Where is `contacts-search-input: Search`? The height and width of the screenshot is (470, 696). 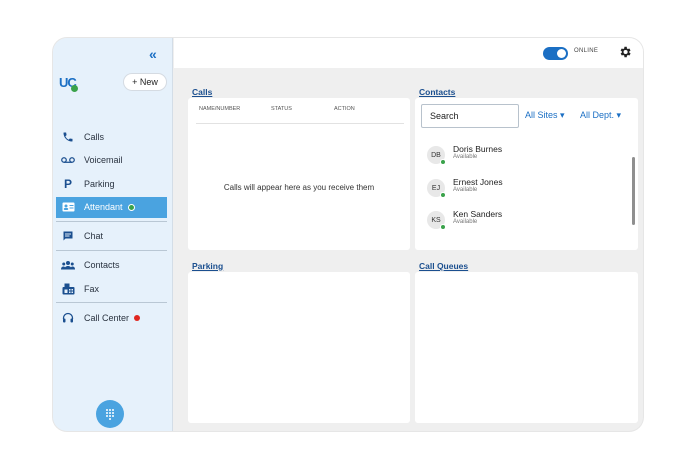 contacts-search-input: Search is located at coordinates (470, 116).